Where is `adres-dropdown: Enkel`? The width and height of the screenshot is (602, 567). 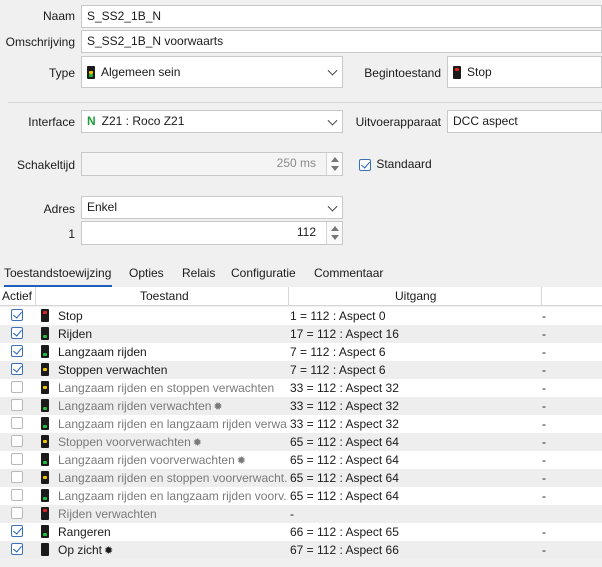 adres-dropdown: Enkel is located at coordinates (212, 207).